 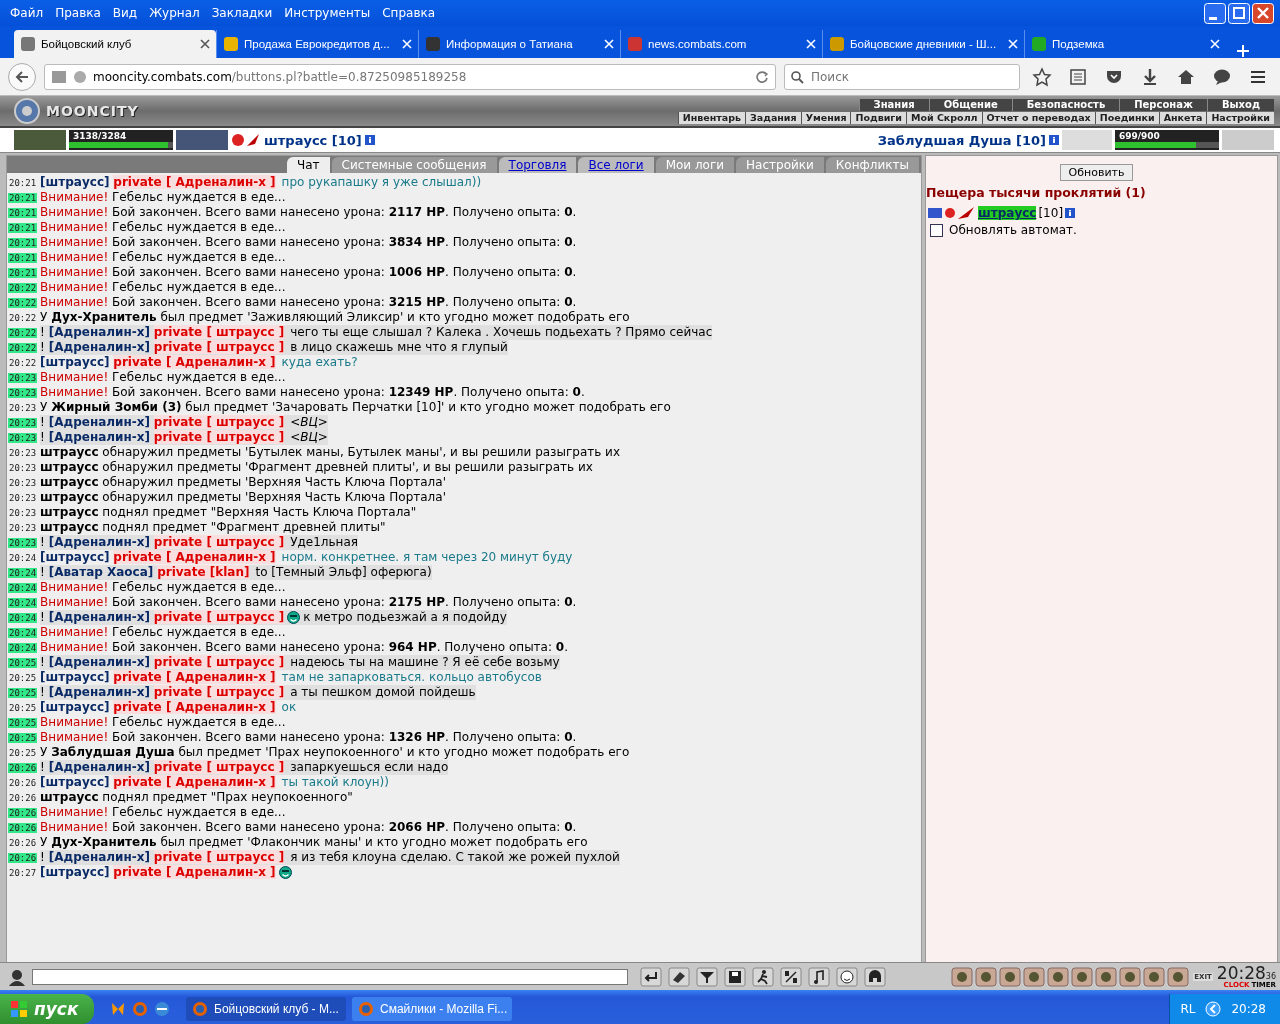 I want to click on main-menu-link: Знания, so click(x=893, y=104).